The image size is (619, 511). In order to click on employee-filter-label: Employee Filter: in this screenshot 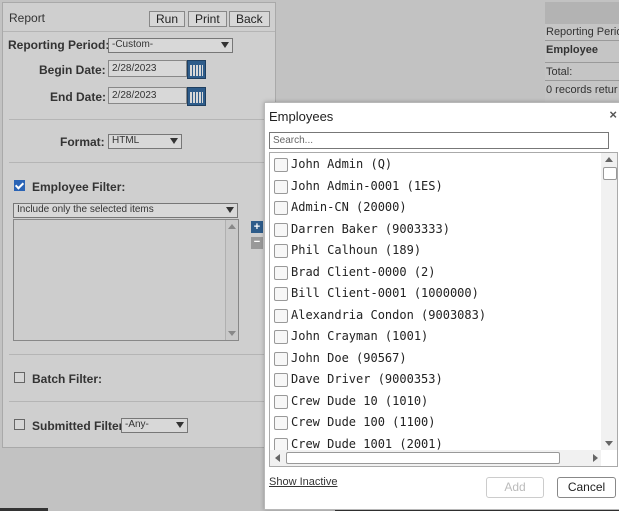, I will do `click(79, 187)`.